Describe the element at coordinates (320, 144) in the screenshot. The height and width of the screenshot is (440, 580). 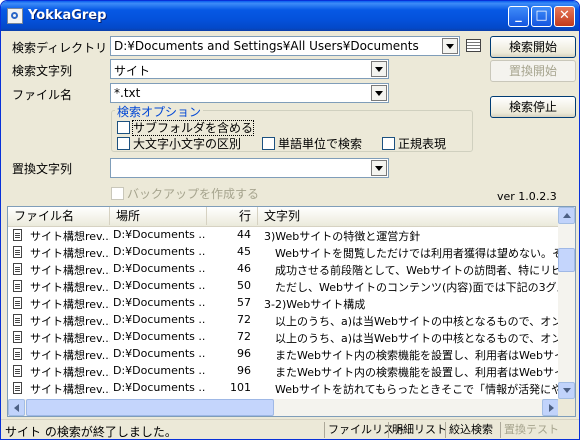
I see `word-label: 単語単位で検索` at that location.